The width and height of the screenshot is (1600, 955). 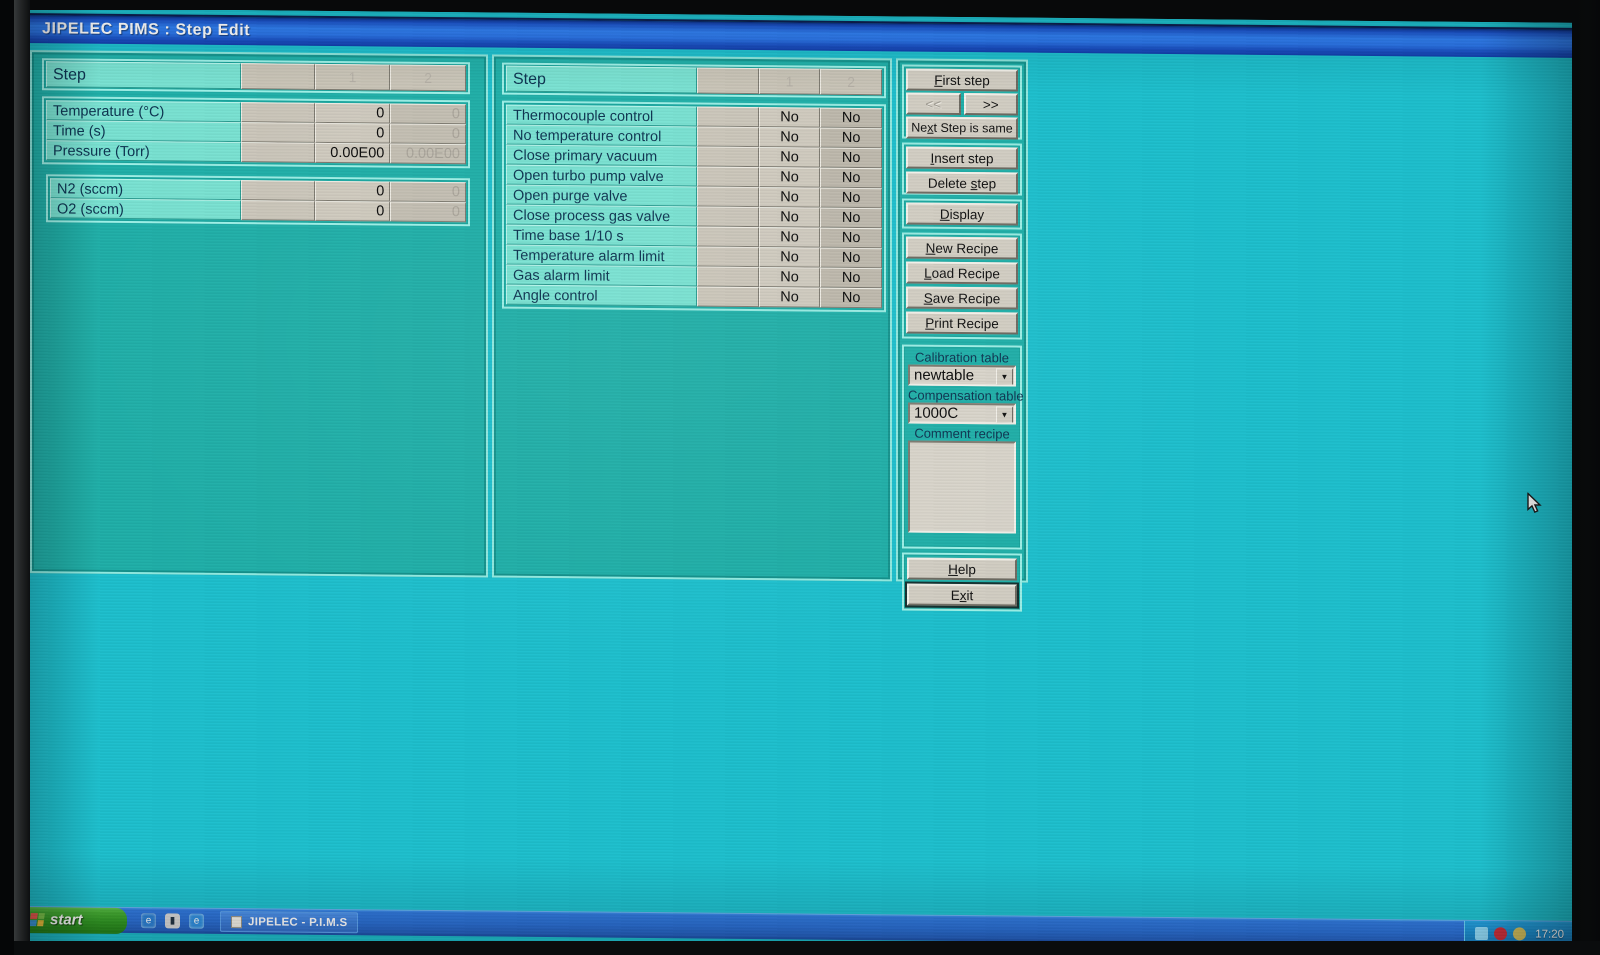 I want to click on taskbar-clock: 17:20, so click(x=1548, y=934).